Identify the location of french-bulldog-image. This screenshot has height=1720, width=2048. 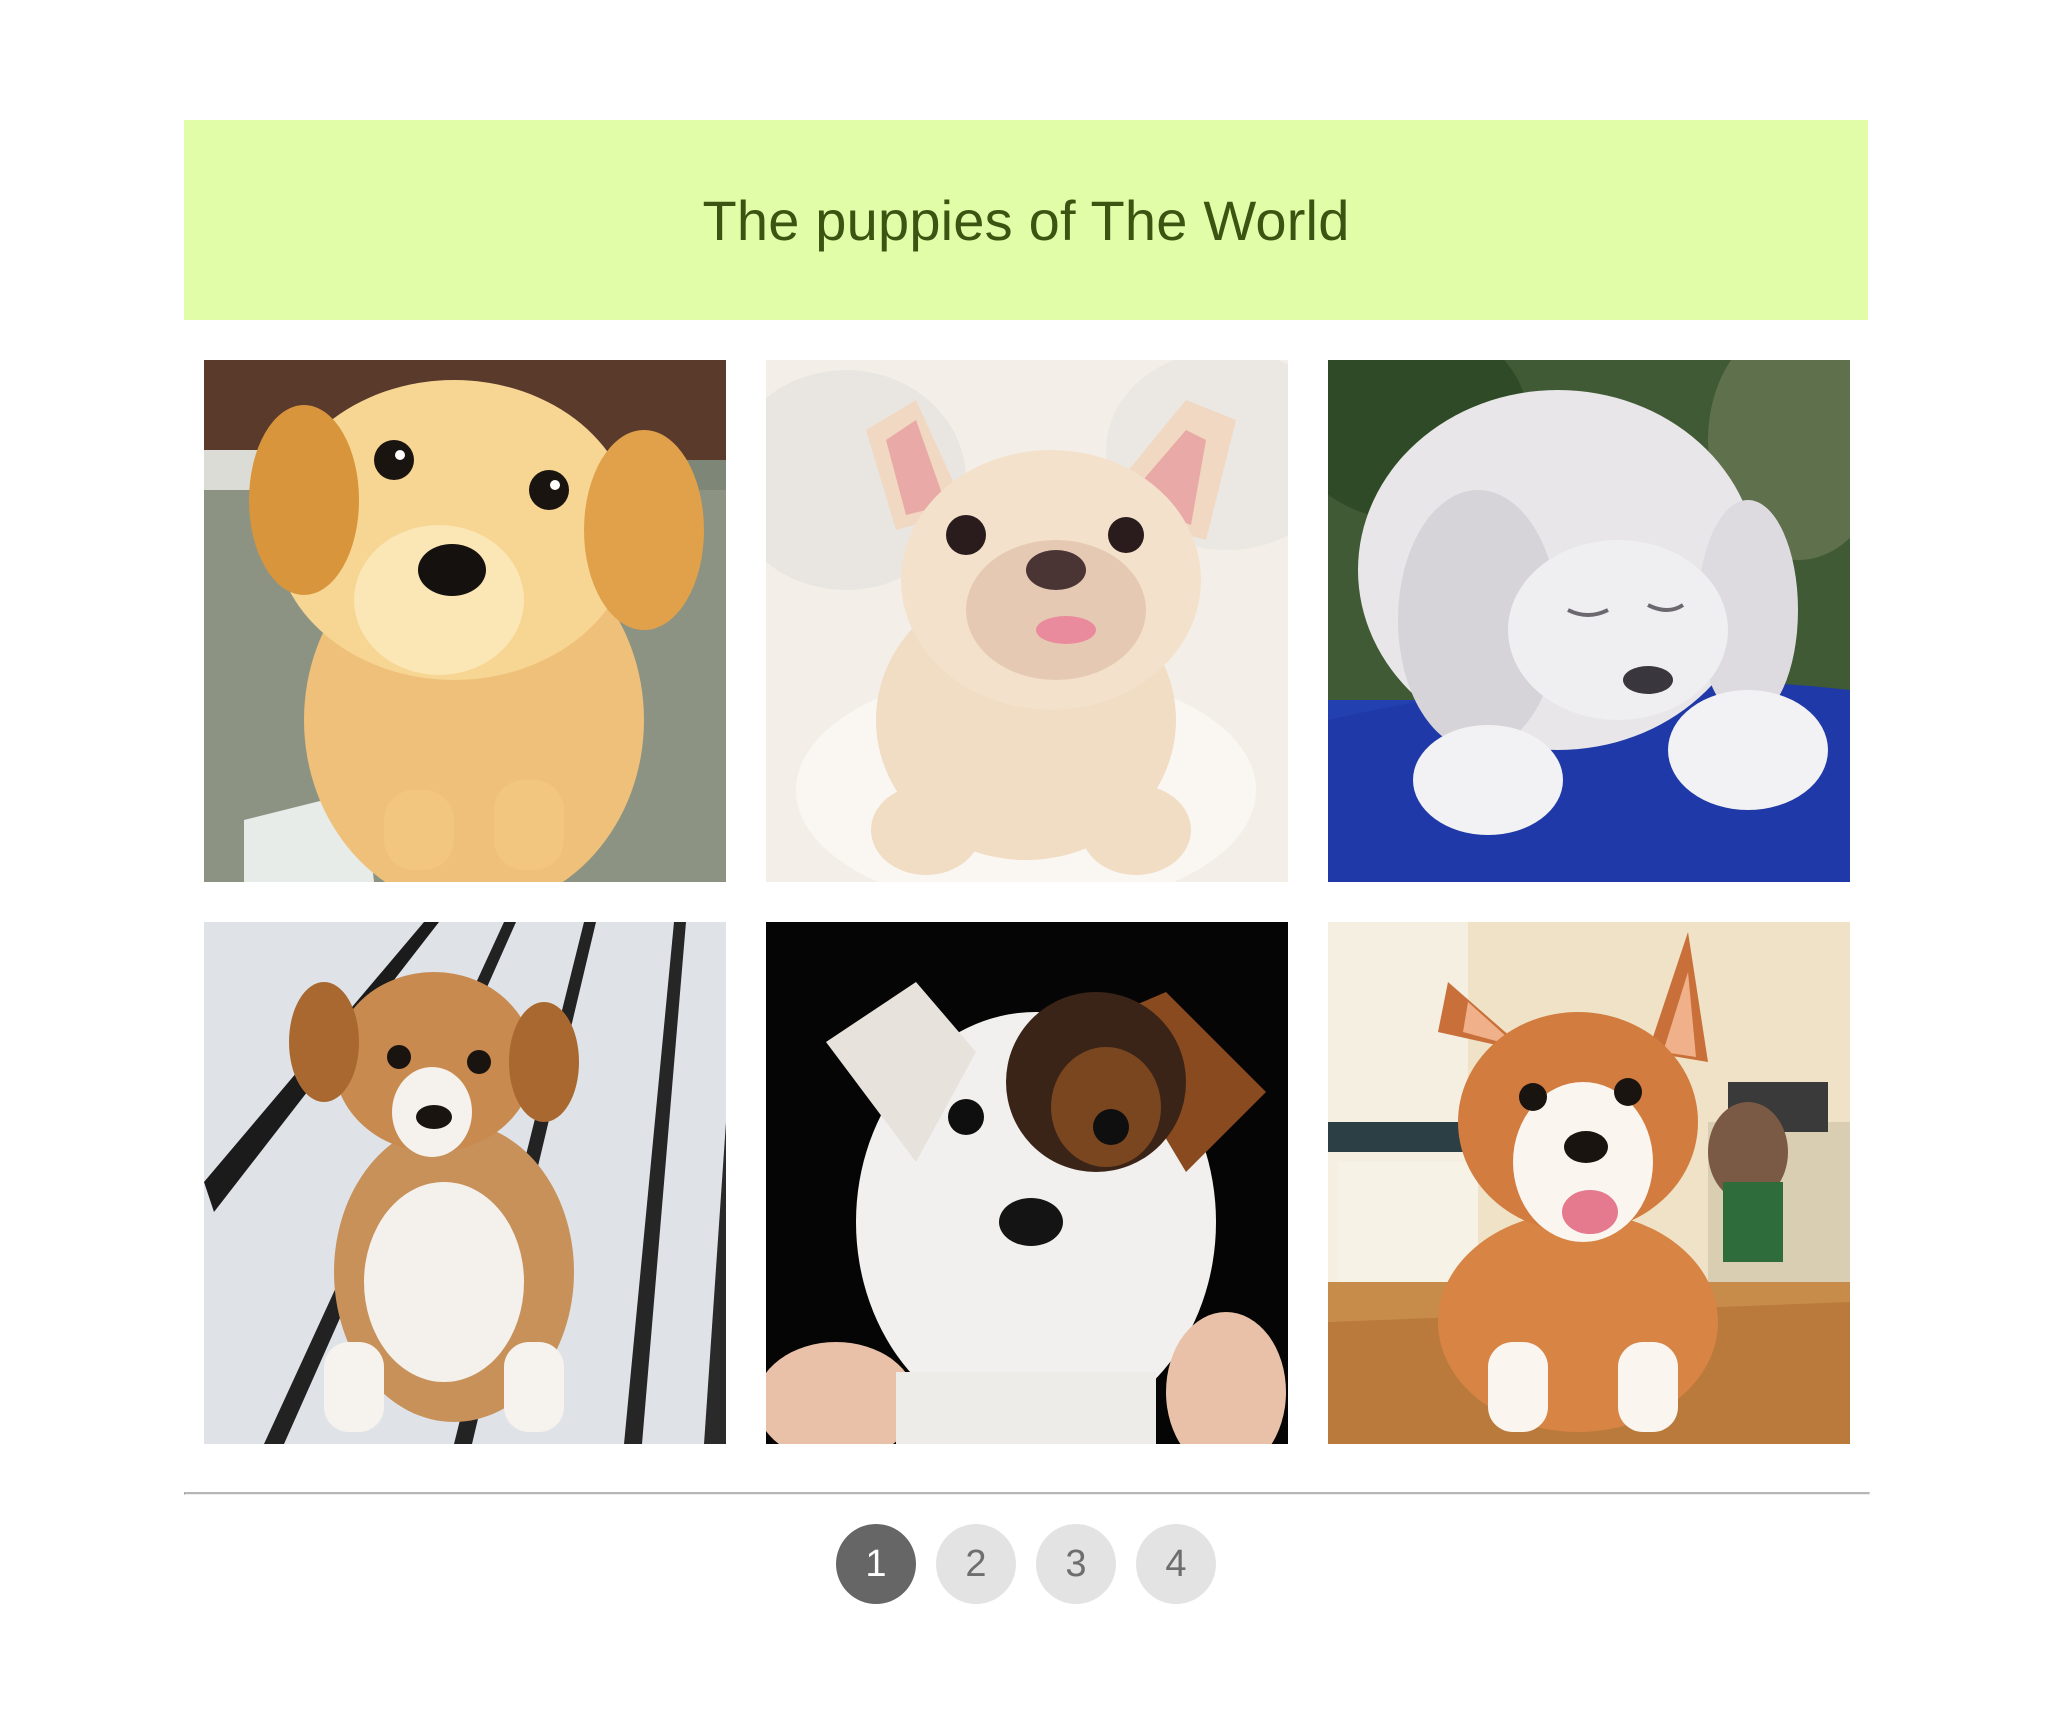
(1027, 621).